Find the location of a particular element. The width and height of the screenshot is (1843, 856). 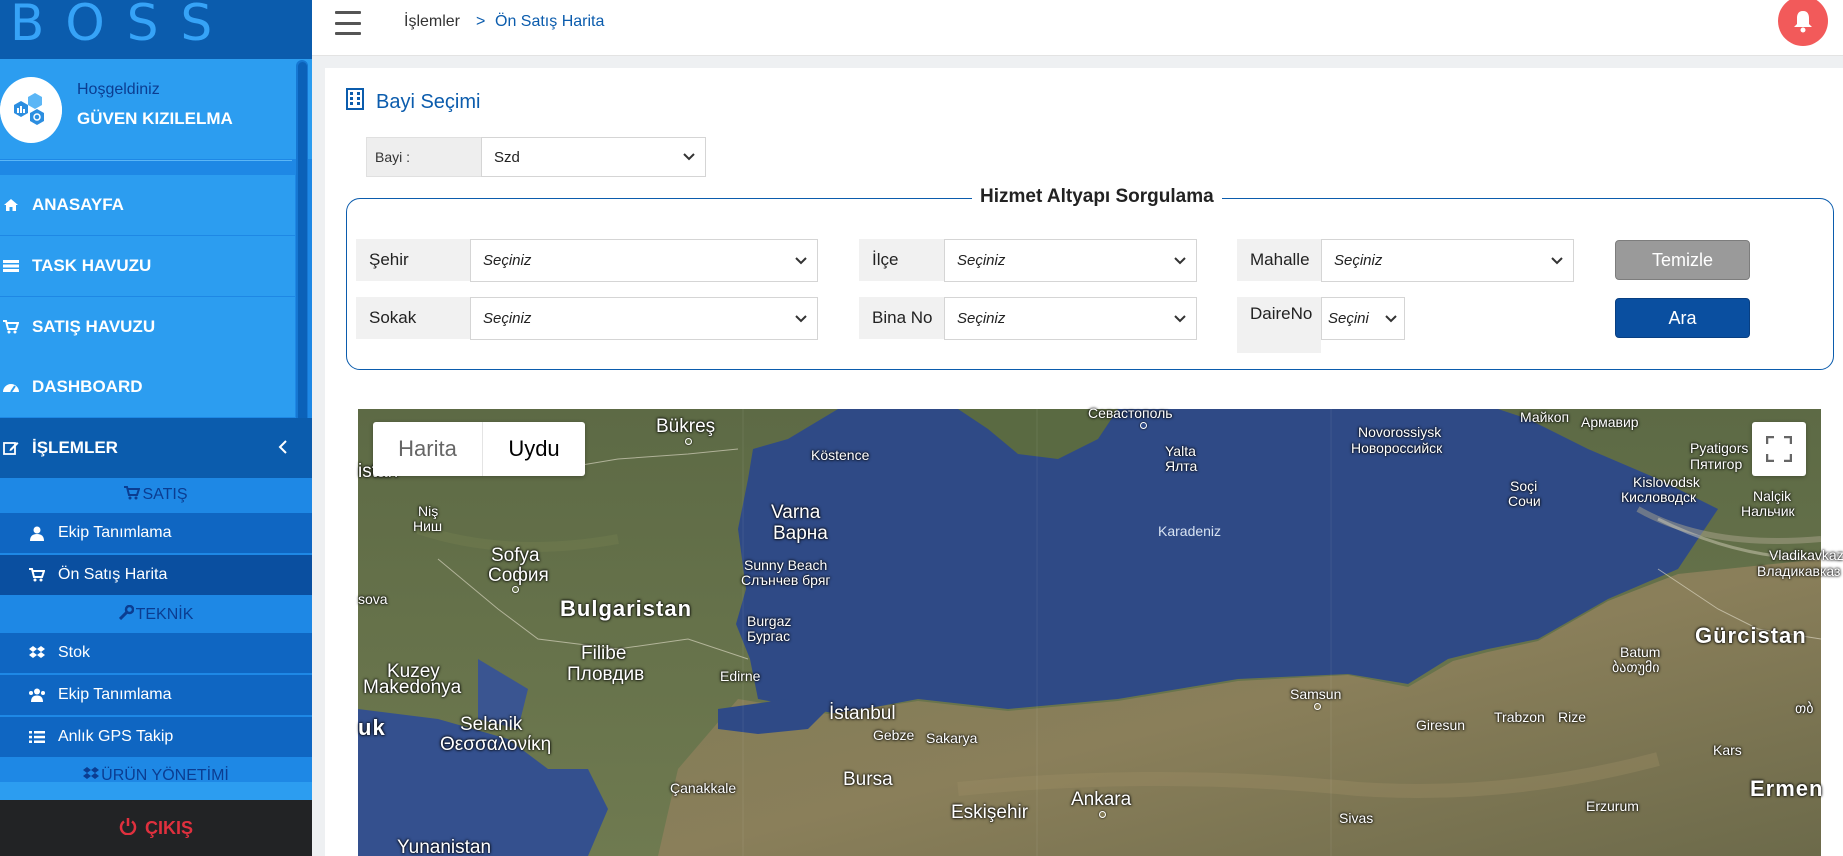

map-label: Майкоп is located at coordinates (1545, 417).